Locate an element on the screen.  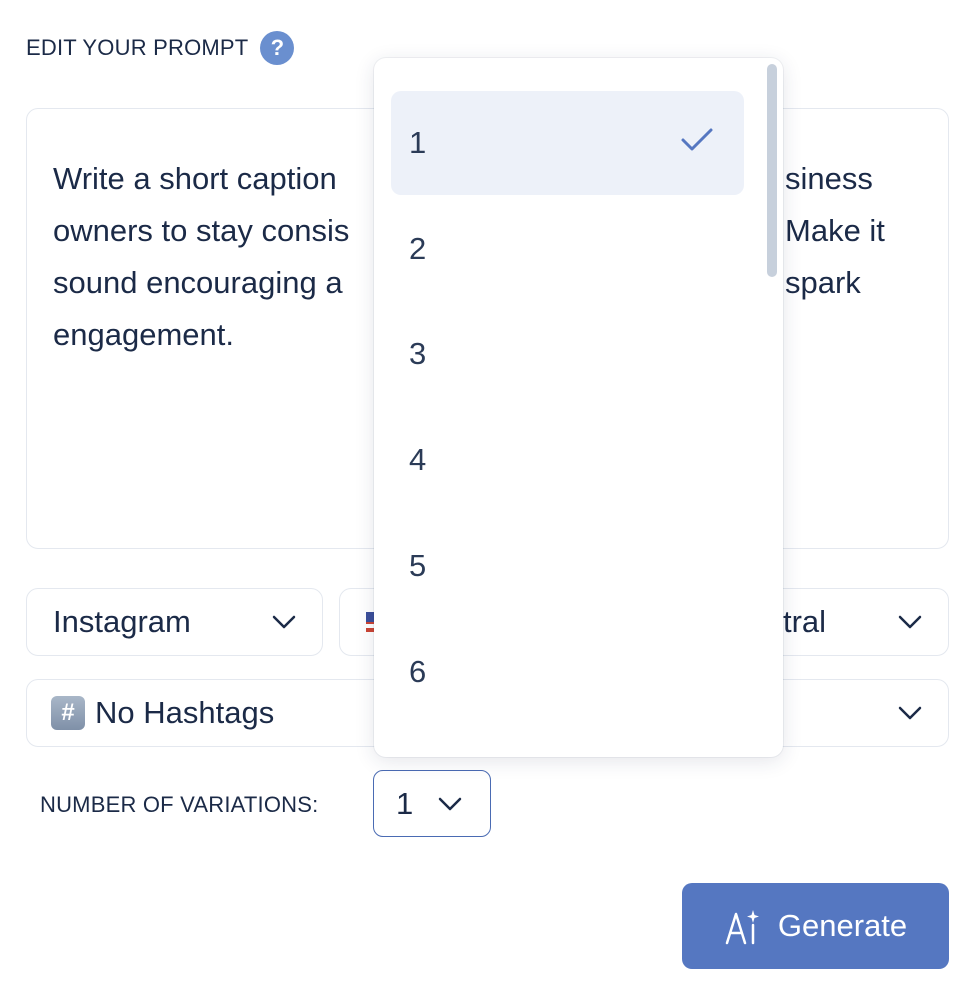
dropdown-option-5: 5 is located at coordinates (567, 566).